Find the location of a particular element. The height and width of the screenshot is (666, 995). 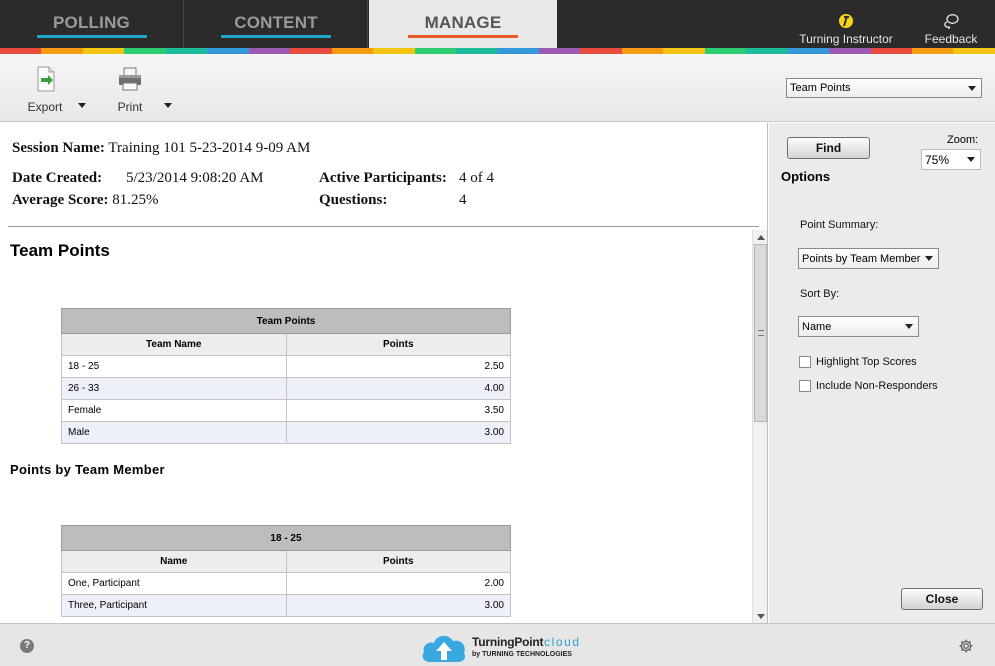

options-title: Options is located at coordinates (806, 176).